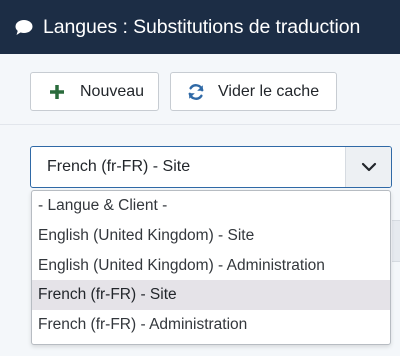 This screenshot has height=356, width=400. What do you see at coordinates (211, 206) in the screenshot?
I see `option-placeholder: - Langue & Client -` at bounding box center [211, 206].